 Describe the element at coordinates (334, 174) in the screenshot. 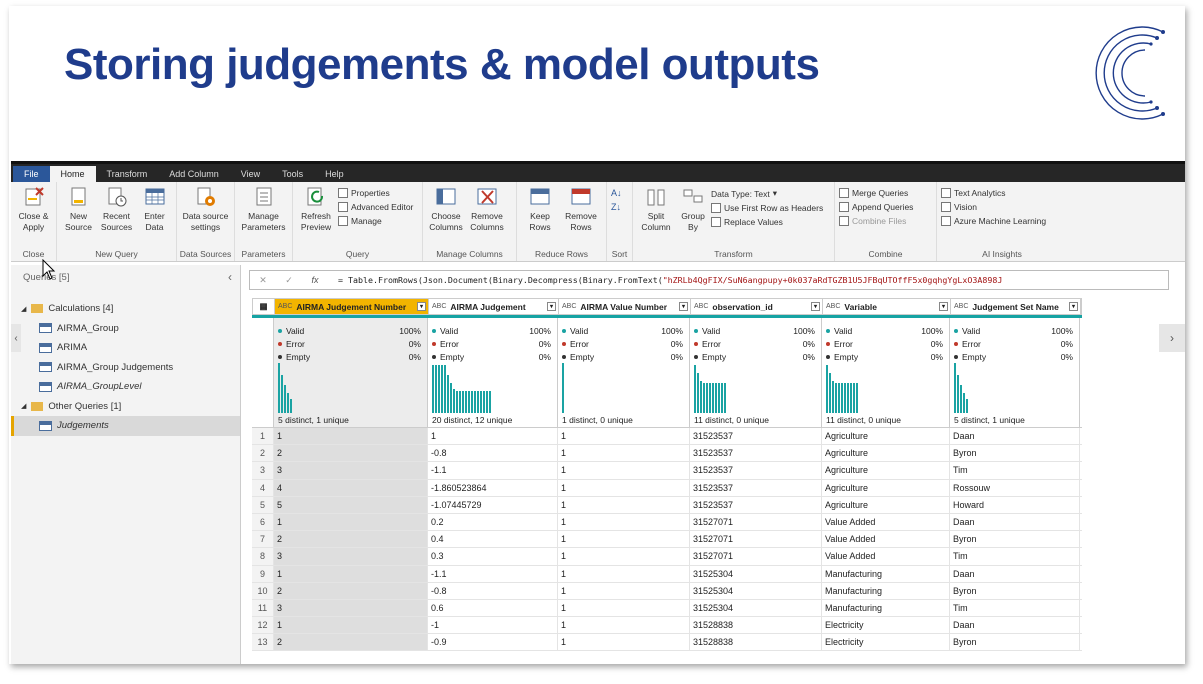

I see `tab-help: Help` at that location.